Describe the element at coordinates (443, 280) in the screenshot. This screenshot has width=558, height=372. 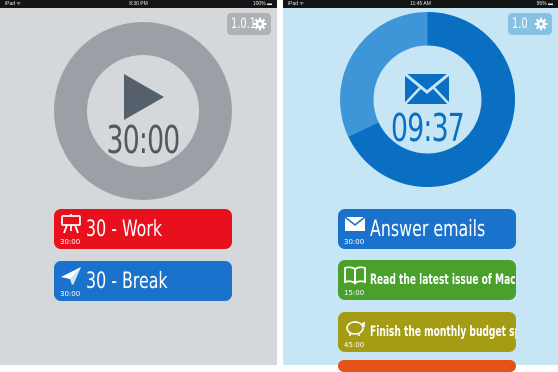
I see `task-label: Read the latest issue of Macworld` at that location.